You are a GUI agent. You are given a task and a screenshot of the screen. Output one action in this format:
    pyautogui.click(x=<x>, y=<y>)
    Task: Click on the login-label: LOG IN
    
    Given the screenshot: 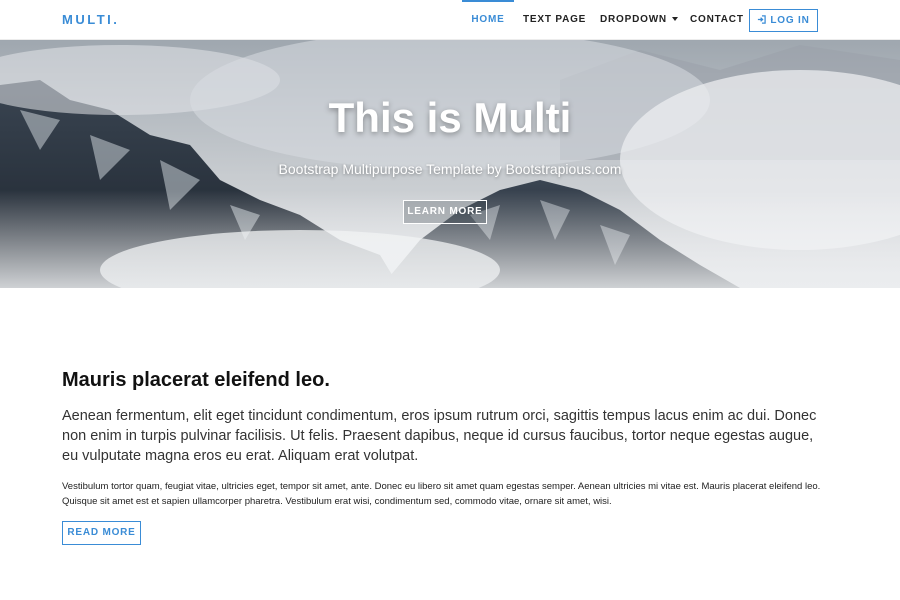 What is the action you would take?
    pyautogui.click(x=790, y=20)
    